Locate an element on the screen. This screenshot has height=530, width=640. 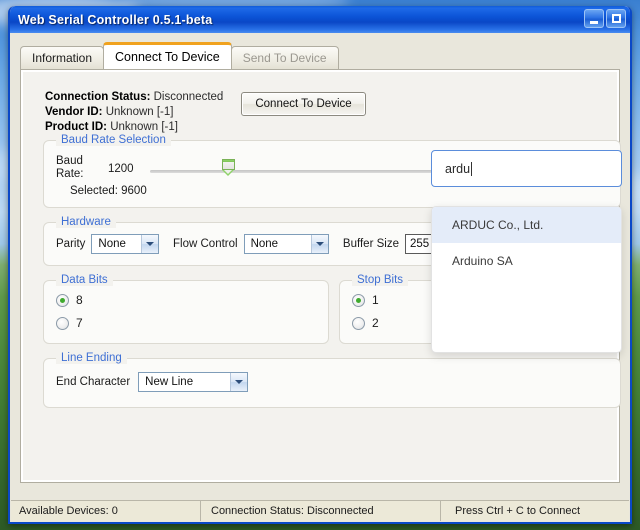
vendor-id-value: Unknown [-1] is located at coordinates (139, 112).